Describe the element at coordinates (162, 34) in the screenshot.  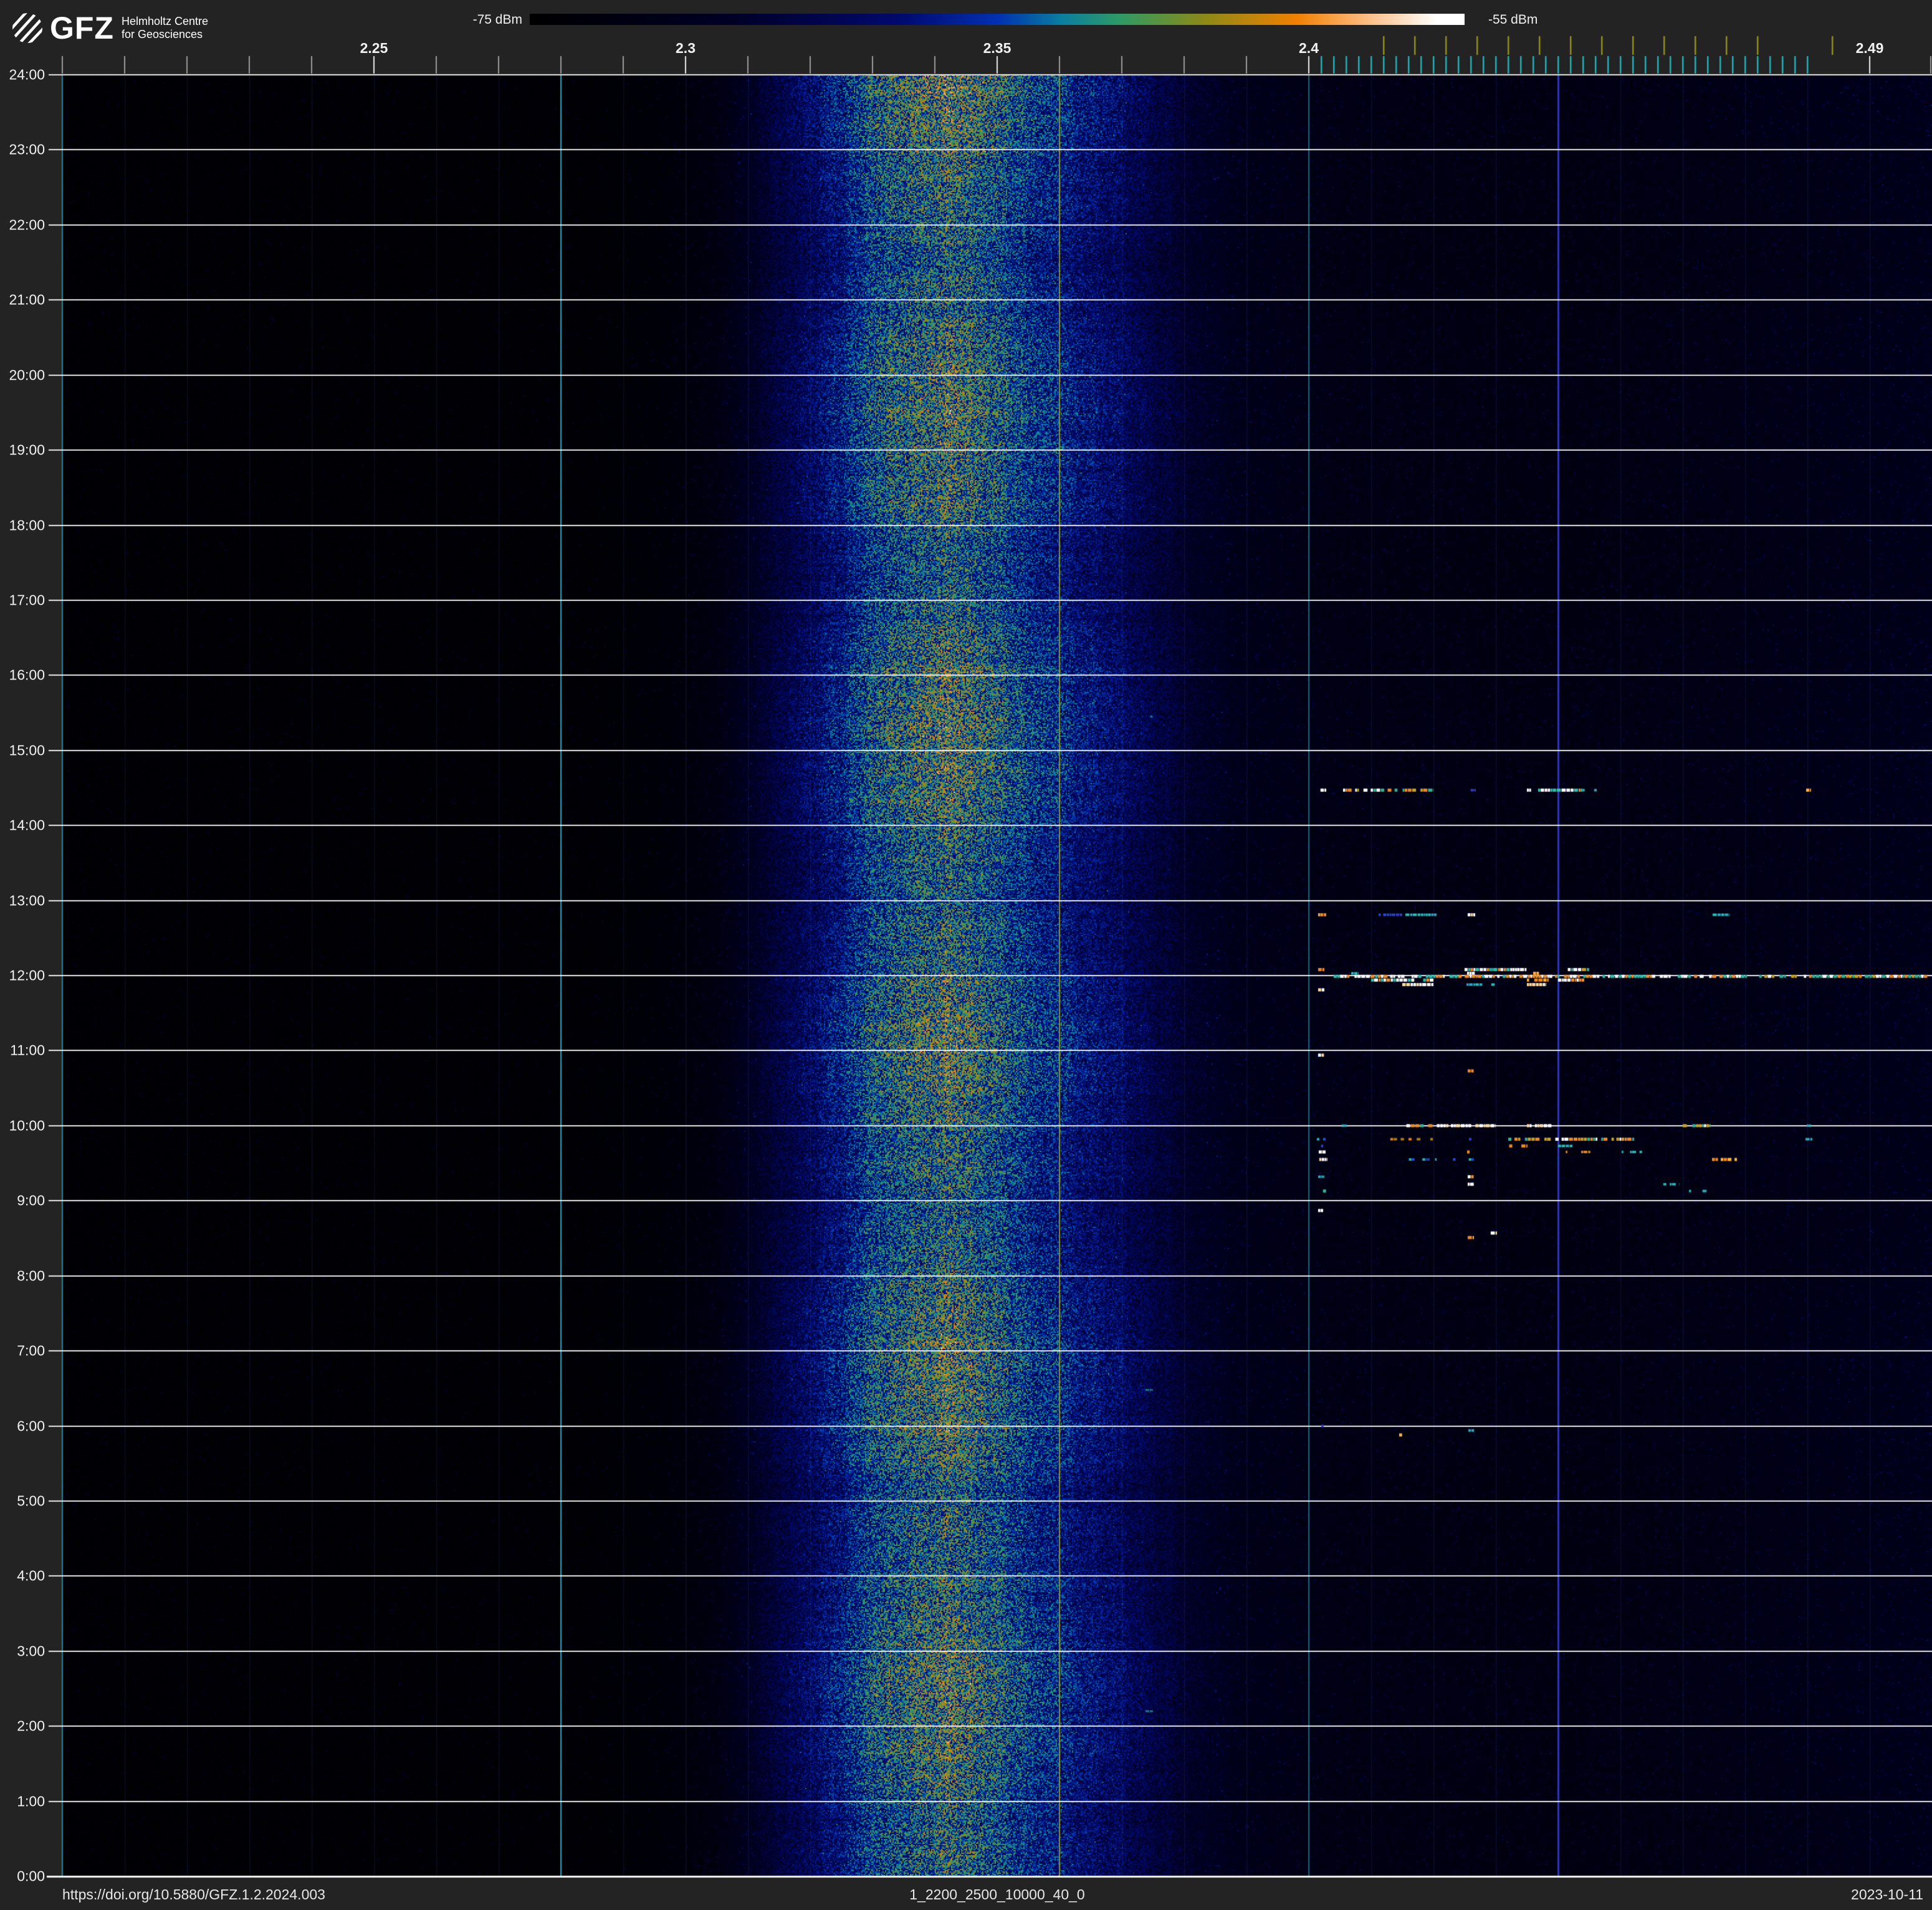
I see `org-line2: for Geosciences` at that location.